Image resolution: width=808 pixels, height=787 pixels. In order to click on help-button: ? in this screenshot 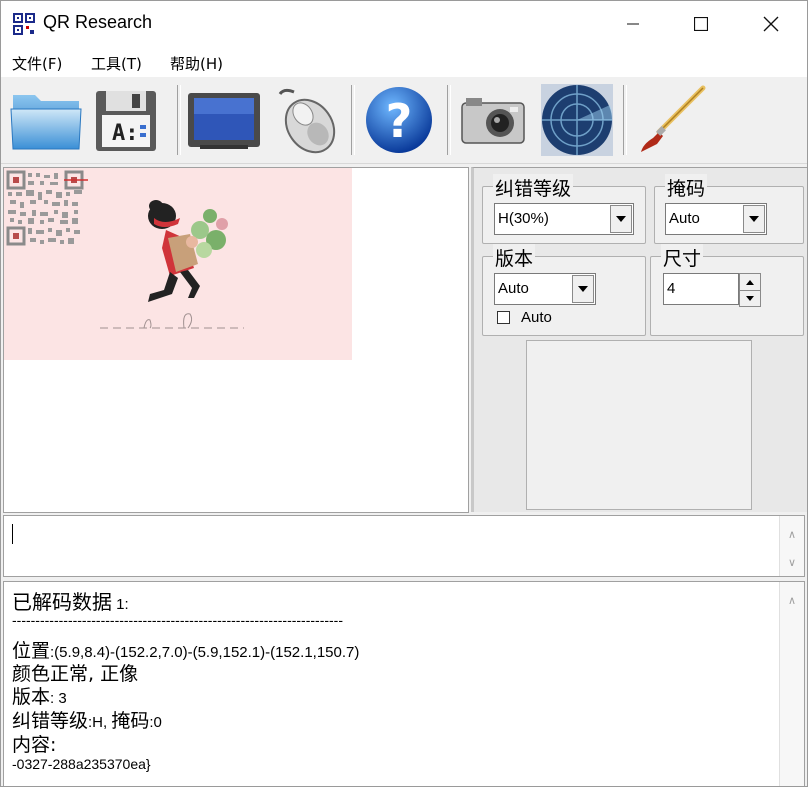, I will do `click(399, 120)`.